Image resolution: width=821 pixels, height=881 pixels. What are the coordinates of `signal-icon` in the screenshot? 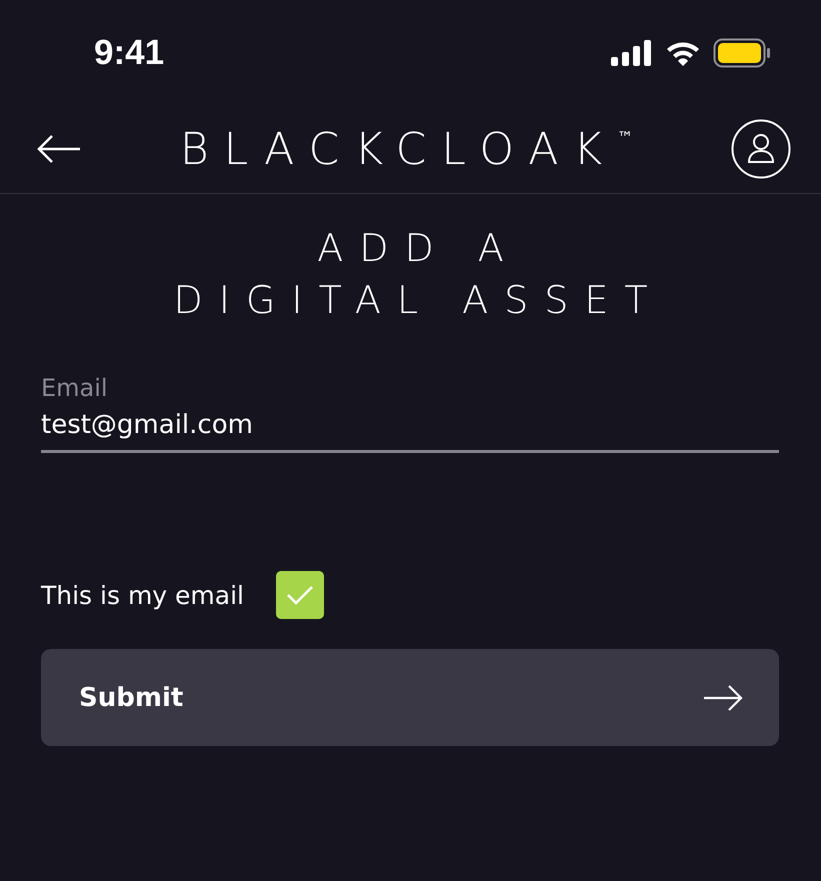 It's located at (632, 53).